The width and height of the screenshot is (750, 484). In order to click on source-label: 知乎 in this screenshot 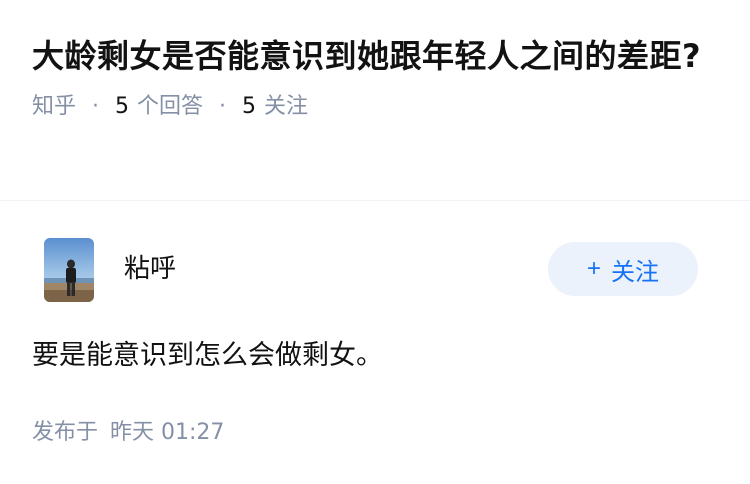, I will do `click(54, 107)`.